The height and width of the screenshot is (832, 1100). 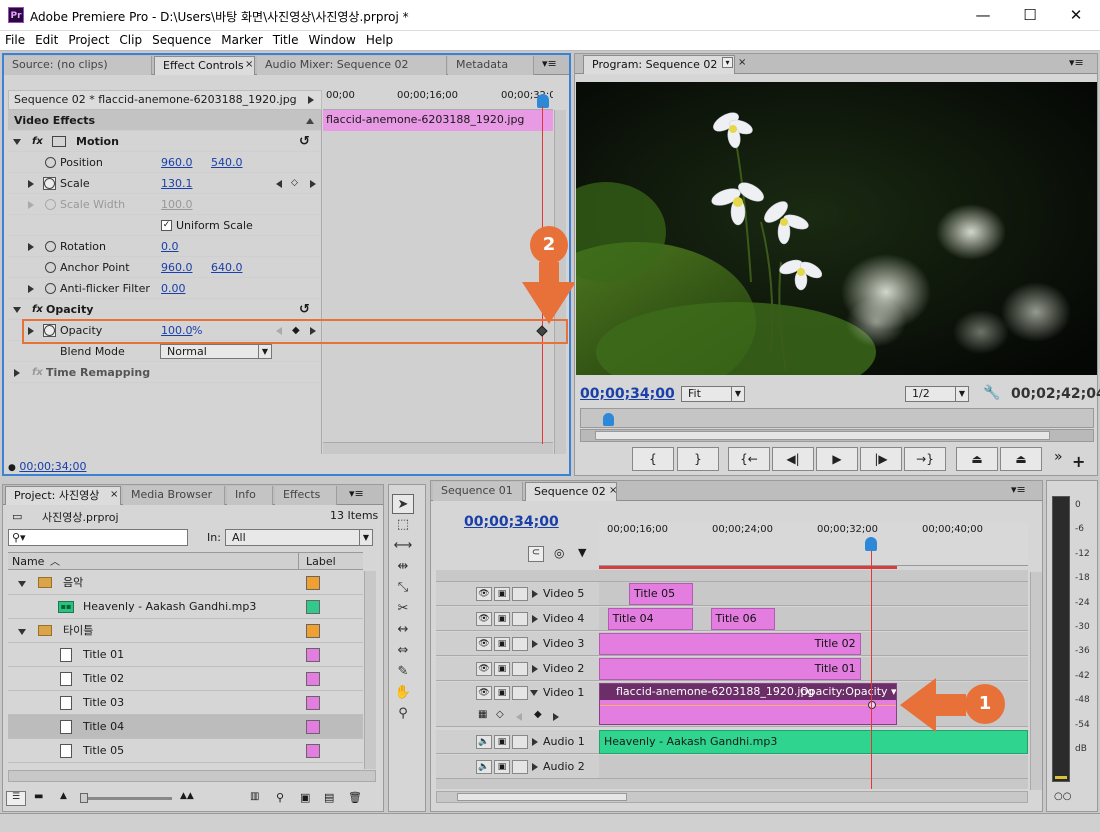 What do you see at coordinates (478, 491) in the screenshot?
I see `tab-sequence-01: Sequence 01` at bounding box center [478, 491].